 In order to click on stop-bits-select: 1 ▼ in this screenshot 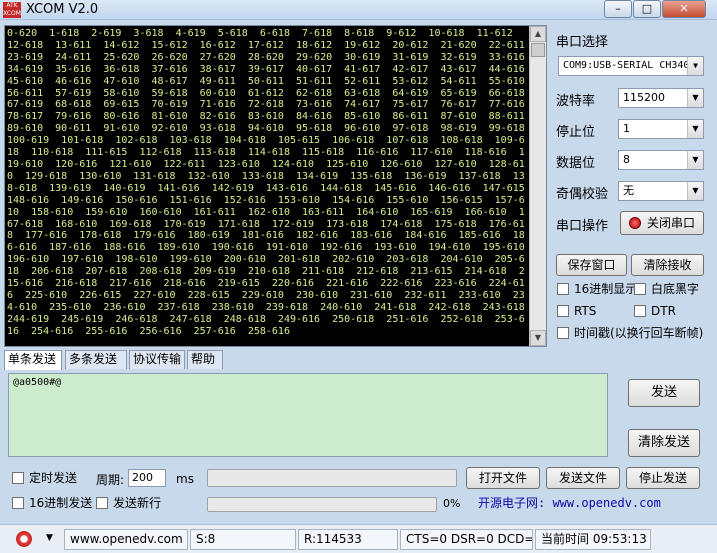, I will do `click(661, 129)`.